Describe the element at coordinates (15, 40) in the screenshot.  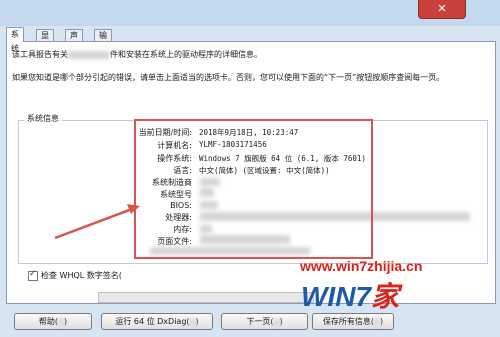
I see `tab-system: 系统` at that location.